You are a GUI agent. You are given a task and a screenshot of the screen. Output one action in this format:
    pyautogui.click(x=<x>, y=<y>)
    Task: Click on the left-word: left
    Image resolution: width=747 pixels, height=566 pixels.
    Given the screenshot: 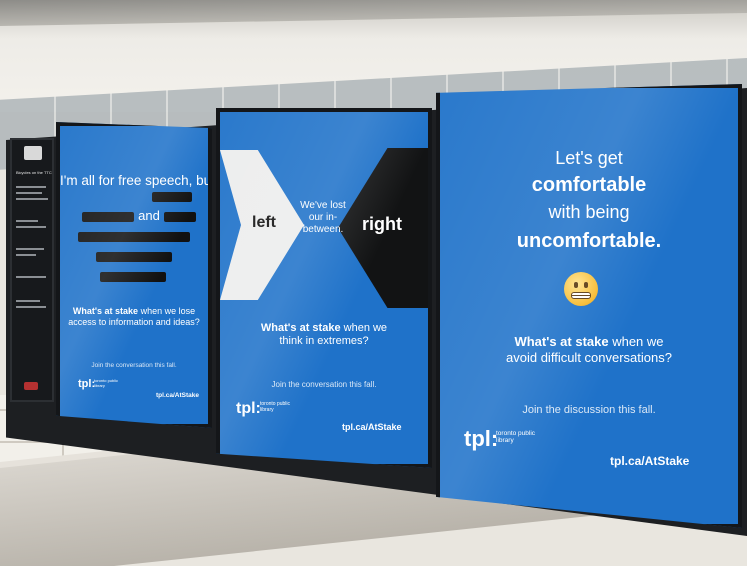 What is the action you would take?
    pyautogui.click(x=264, y=222)
    